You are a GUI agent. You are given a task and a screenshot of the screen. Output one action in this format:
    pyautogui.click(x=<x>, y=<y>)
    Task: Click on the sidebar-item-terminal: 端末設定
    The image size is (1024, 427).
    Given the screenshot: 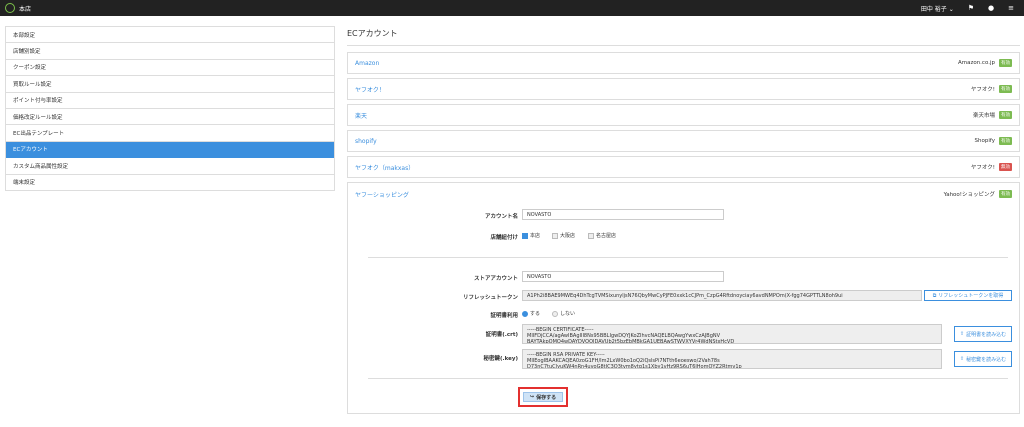 What is the action you would take?
    pyautogui.click(x=170, y=183)
    